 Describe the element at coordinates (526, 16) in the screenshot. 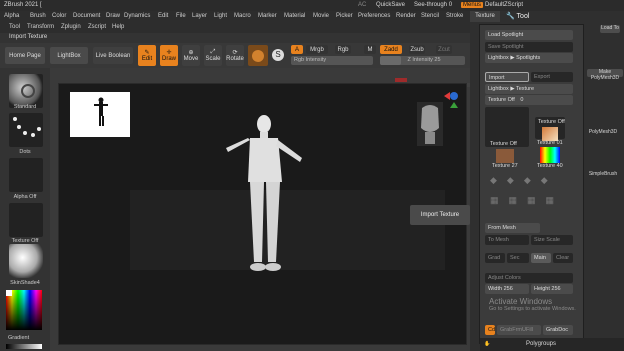

I see `tool-tab: 🔧 Tool` at that location.